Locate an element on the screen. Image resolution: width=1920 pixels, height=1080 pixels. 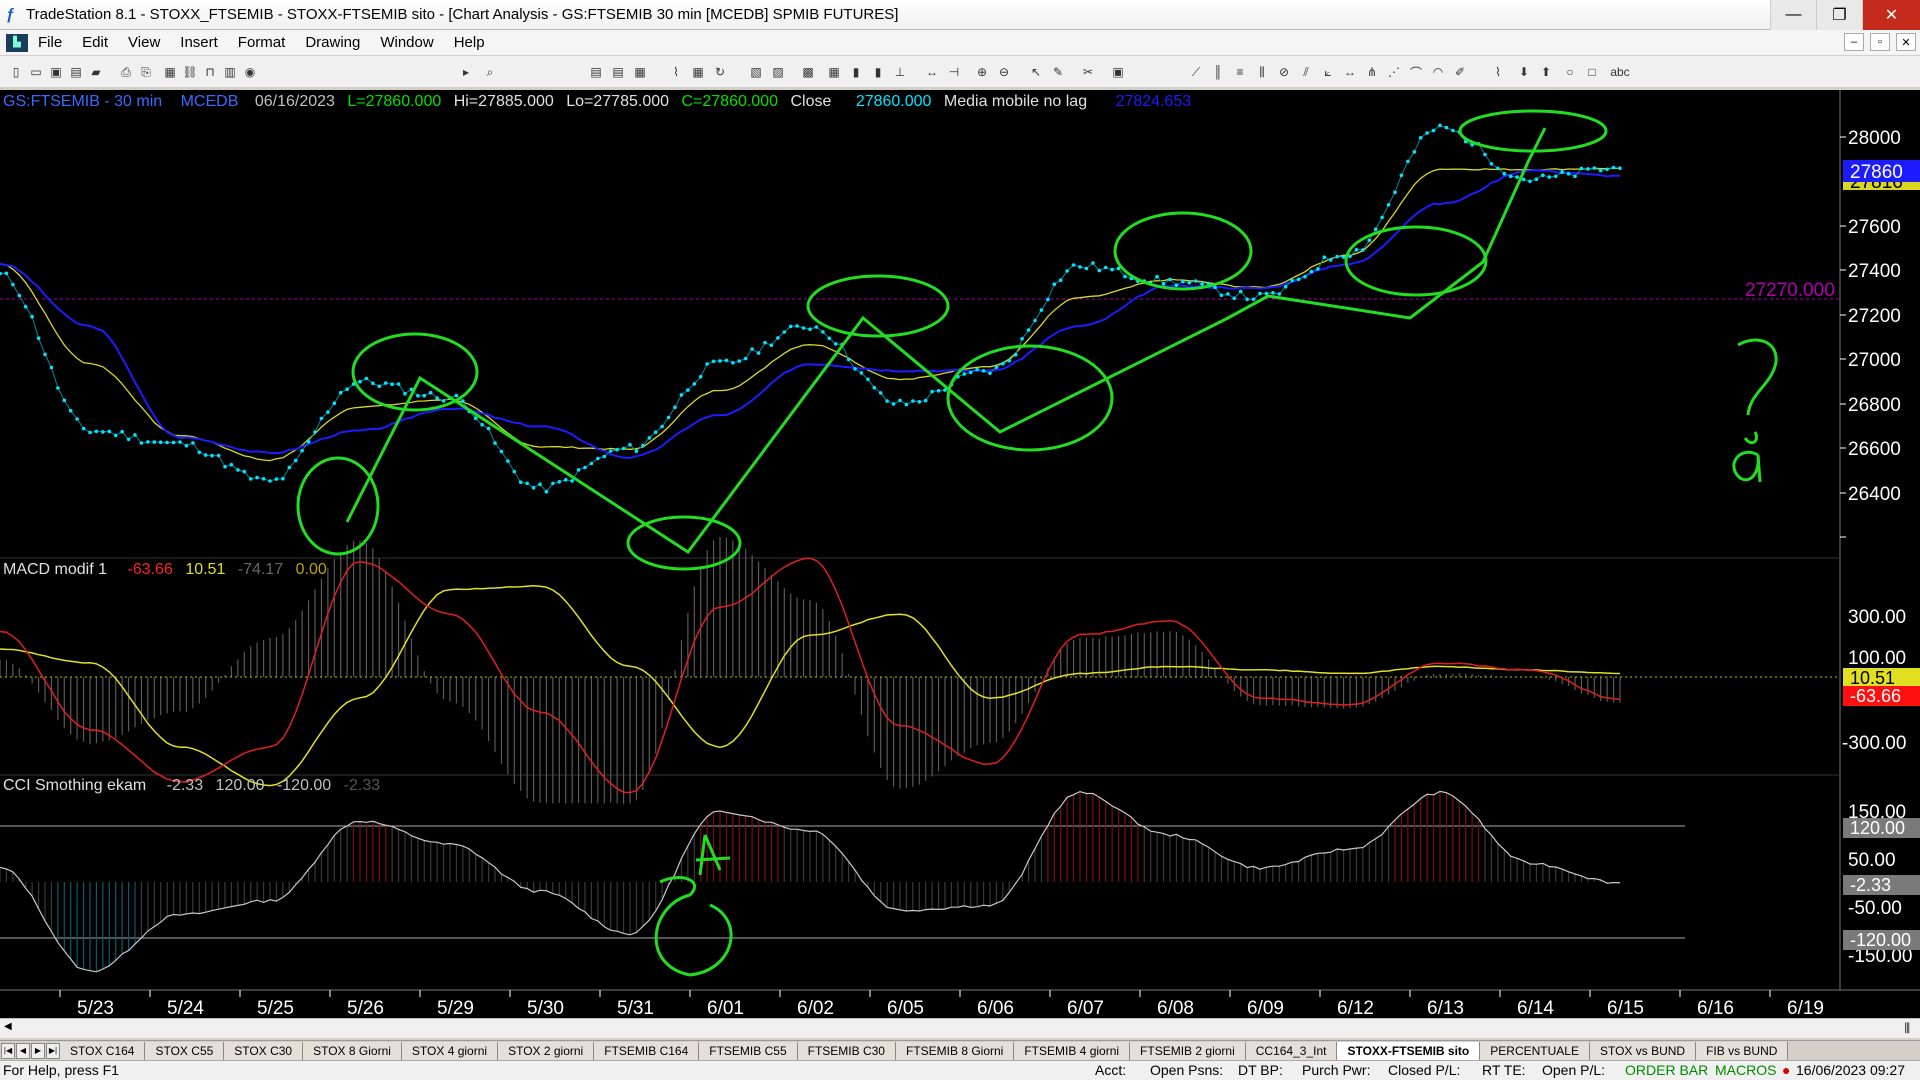
ellipse-tool-icon: ◠ is located at coordinates (1438, 72).